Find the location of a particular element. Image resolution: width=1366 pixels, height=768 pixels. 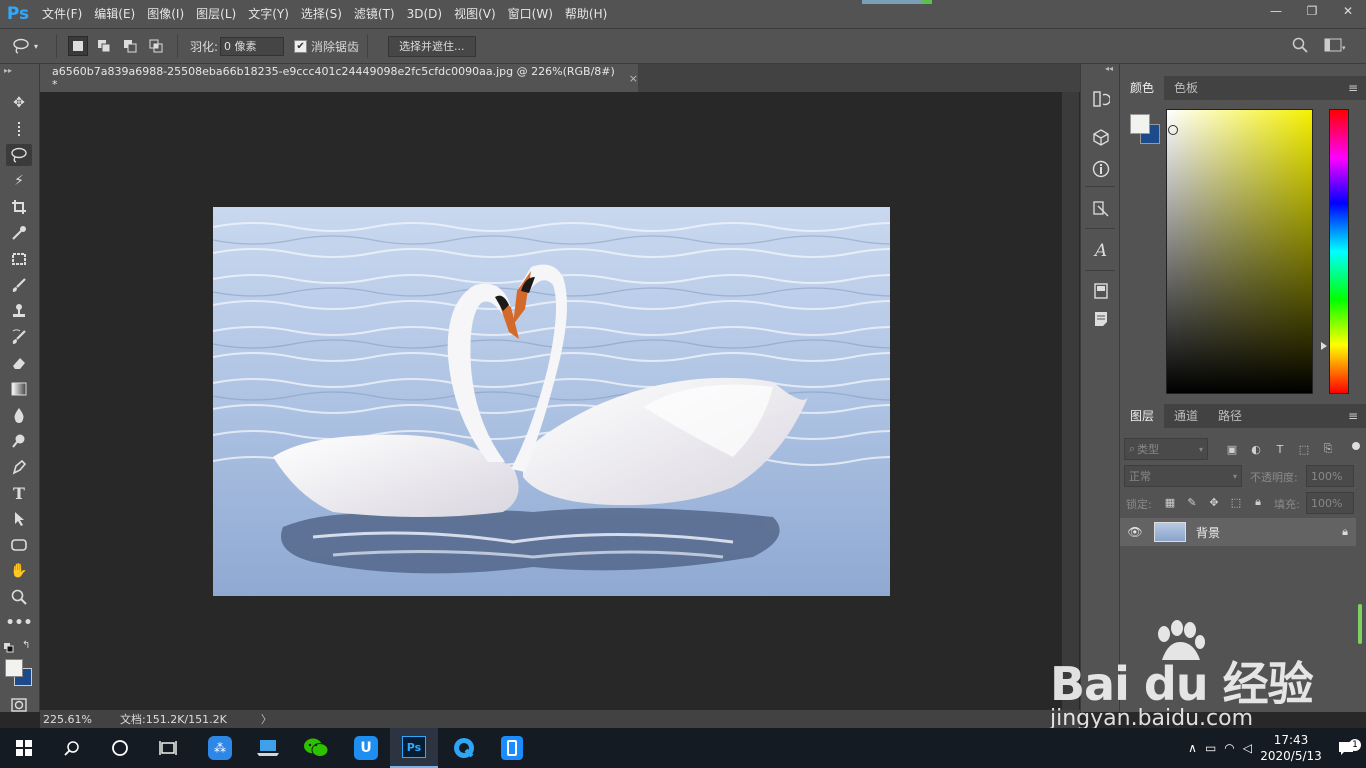

layer-lock-icon: 🔒︎ is located at coordinates (1345, 532).